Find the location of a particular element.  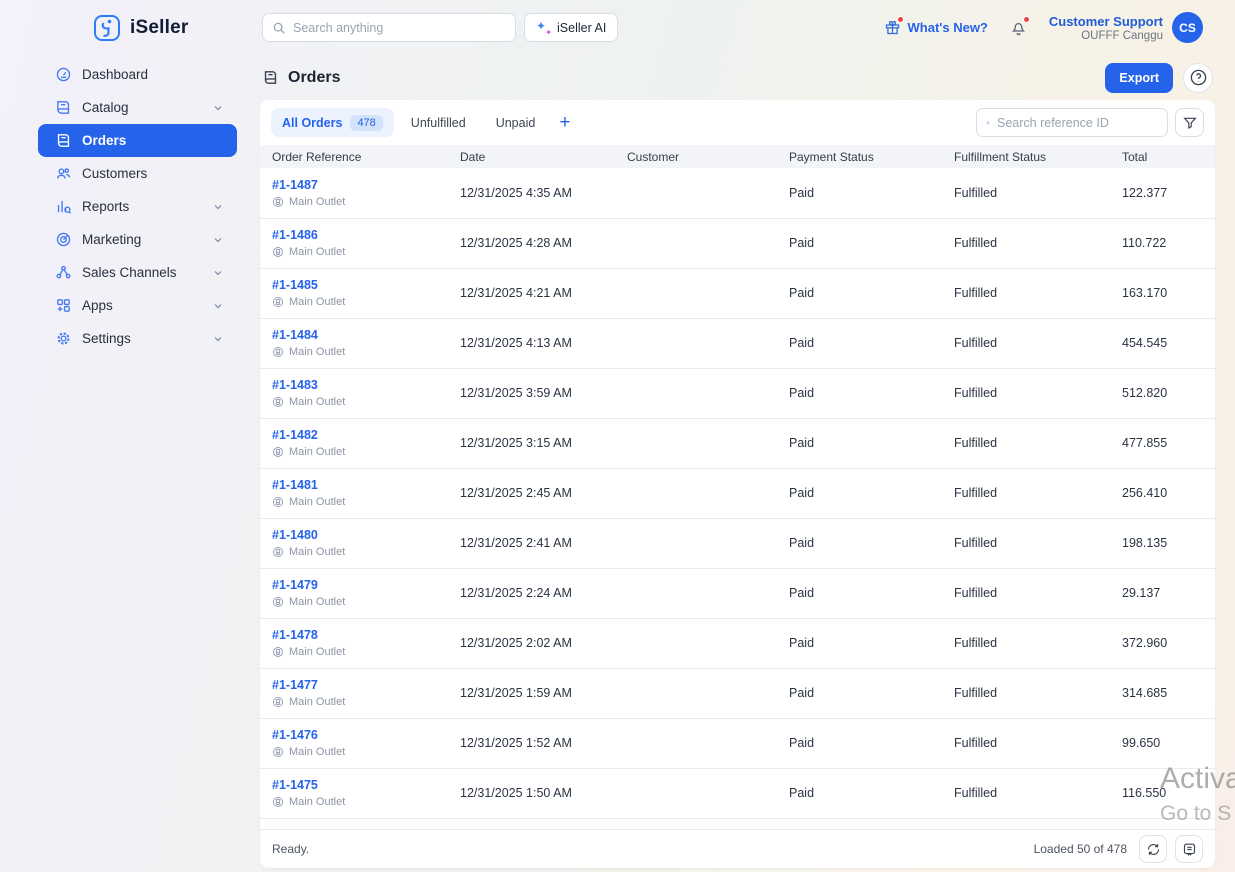

reference-search-input is located at coordinates (1077, 122).